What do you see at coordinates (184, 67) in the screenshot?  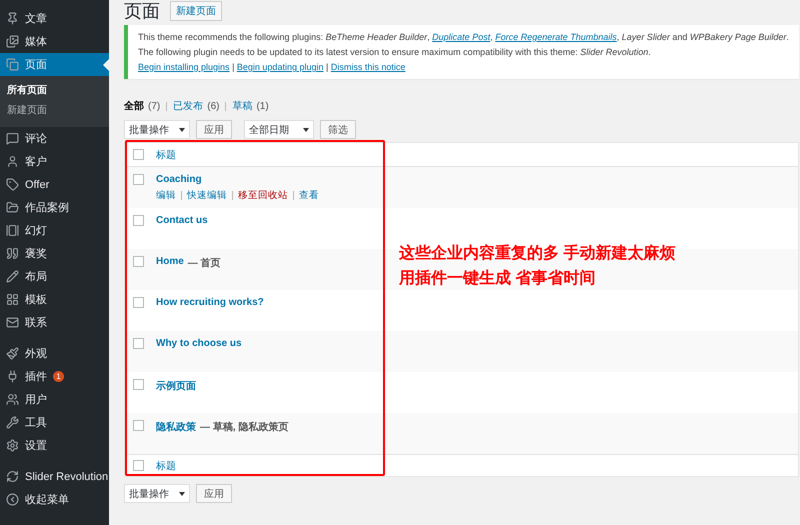 I see `notice-action-link: Begin installing plugins` at bounding box center [184, 67].